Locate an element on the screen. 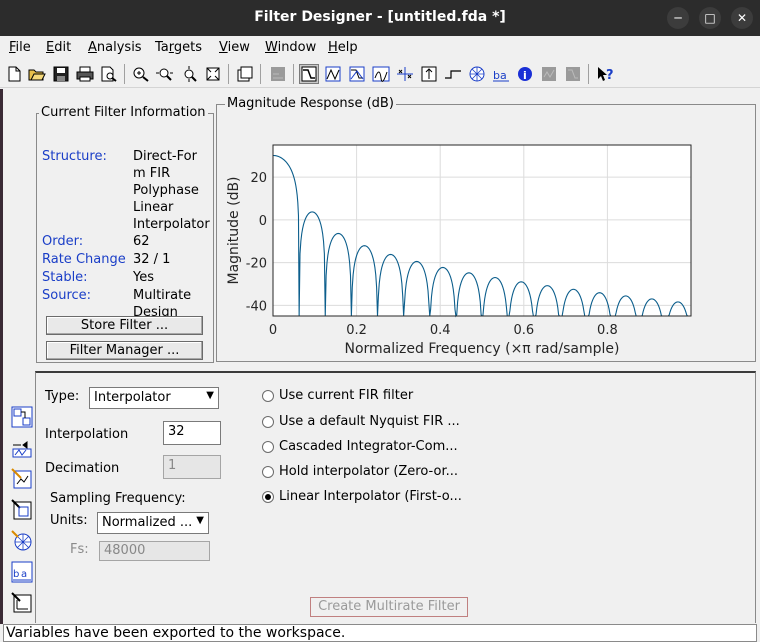  source-label: Source: is located at coordinates (67, 295).